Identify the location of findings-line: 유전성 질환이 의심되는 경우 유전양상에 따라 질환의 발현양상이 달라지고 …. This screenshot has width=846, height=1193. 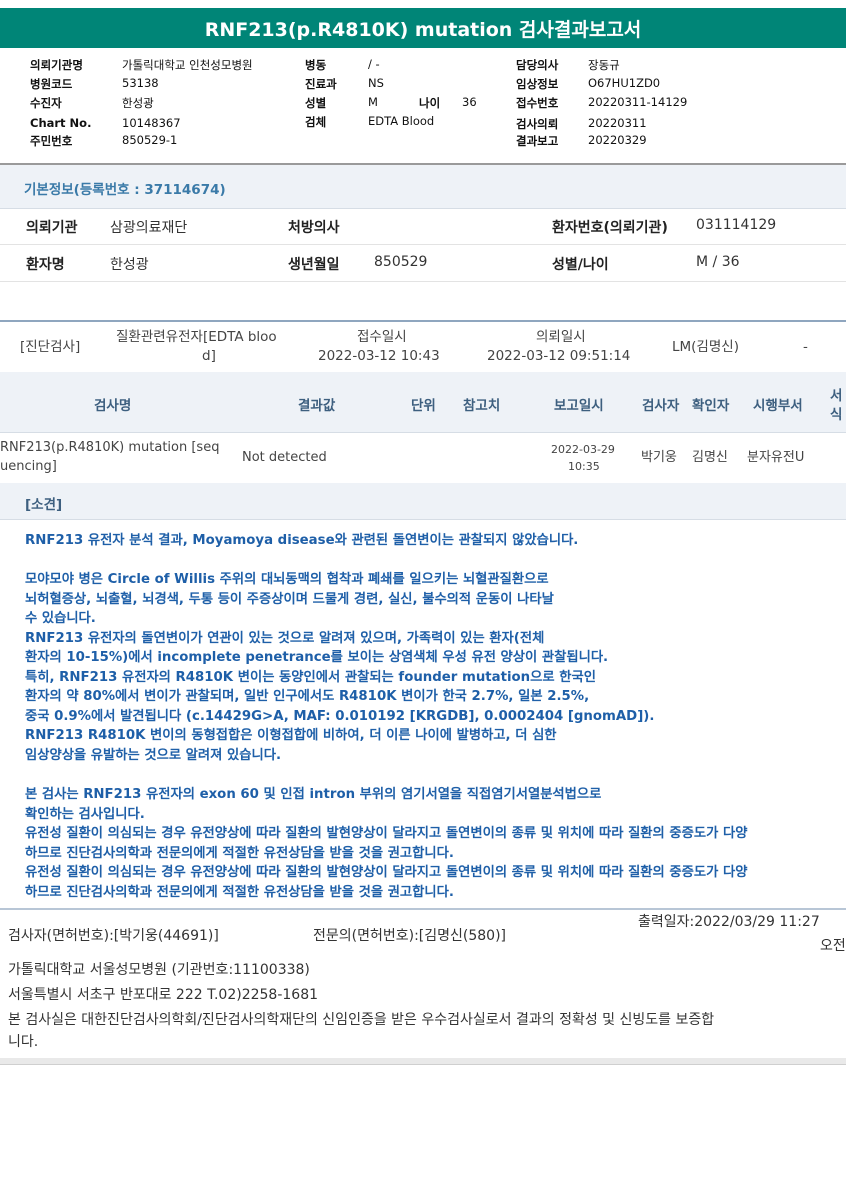
(386, 873).